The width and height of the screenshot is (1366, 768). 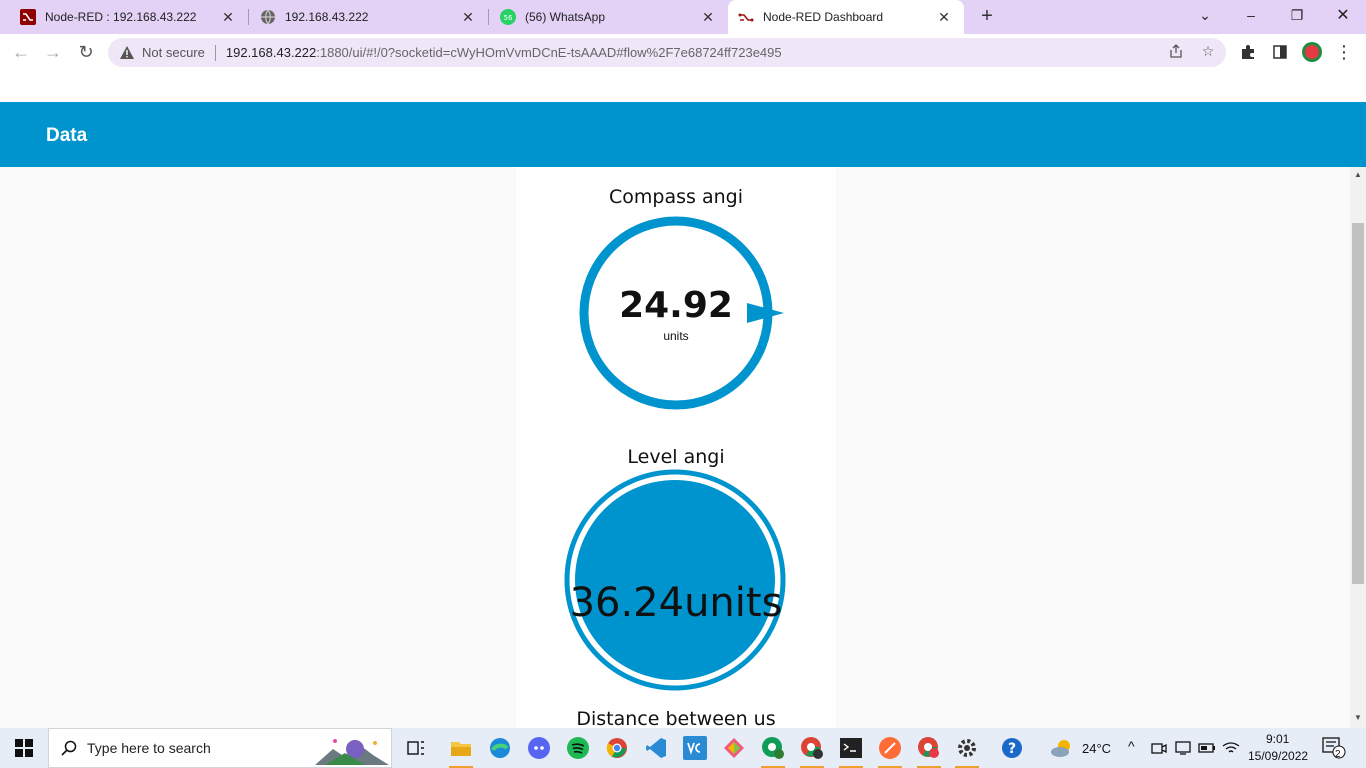 What do you see at coordinates (987, 17) in the screenshot?
I see `new-tab-button: +` at bounding box center [987, 17].